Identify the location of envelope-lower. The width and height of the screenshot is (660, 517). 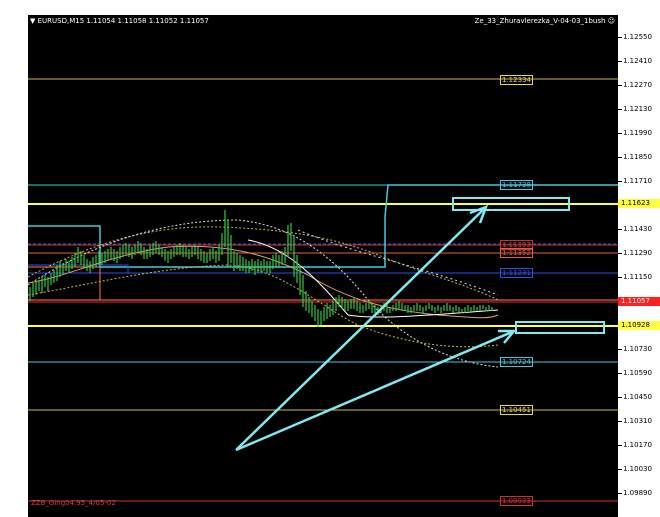
(263, 306).